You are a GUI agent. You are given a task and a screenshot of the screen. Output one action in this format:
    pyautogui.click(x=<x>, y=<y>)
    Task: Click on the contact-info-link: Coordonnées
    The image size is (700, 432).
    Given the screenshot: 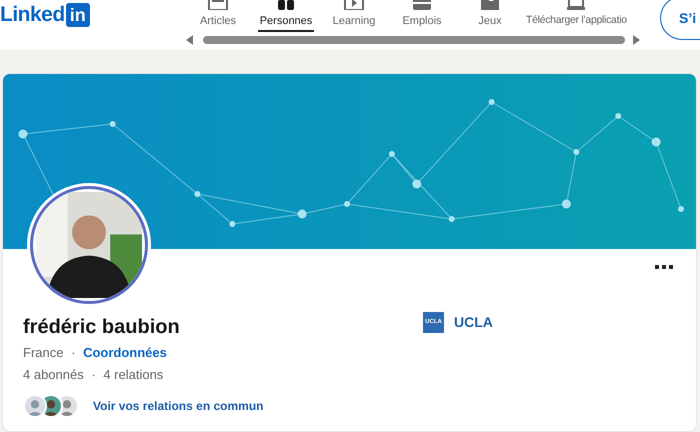 What is the action you would take?
    pyautogui.click(x=125, y=352)
    